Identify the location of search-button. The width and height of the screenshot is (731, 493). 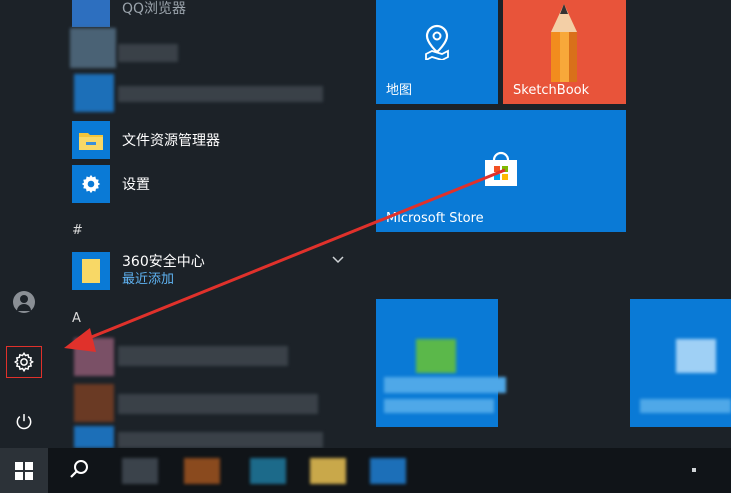
(83, 471).